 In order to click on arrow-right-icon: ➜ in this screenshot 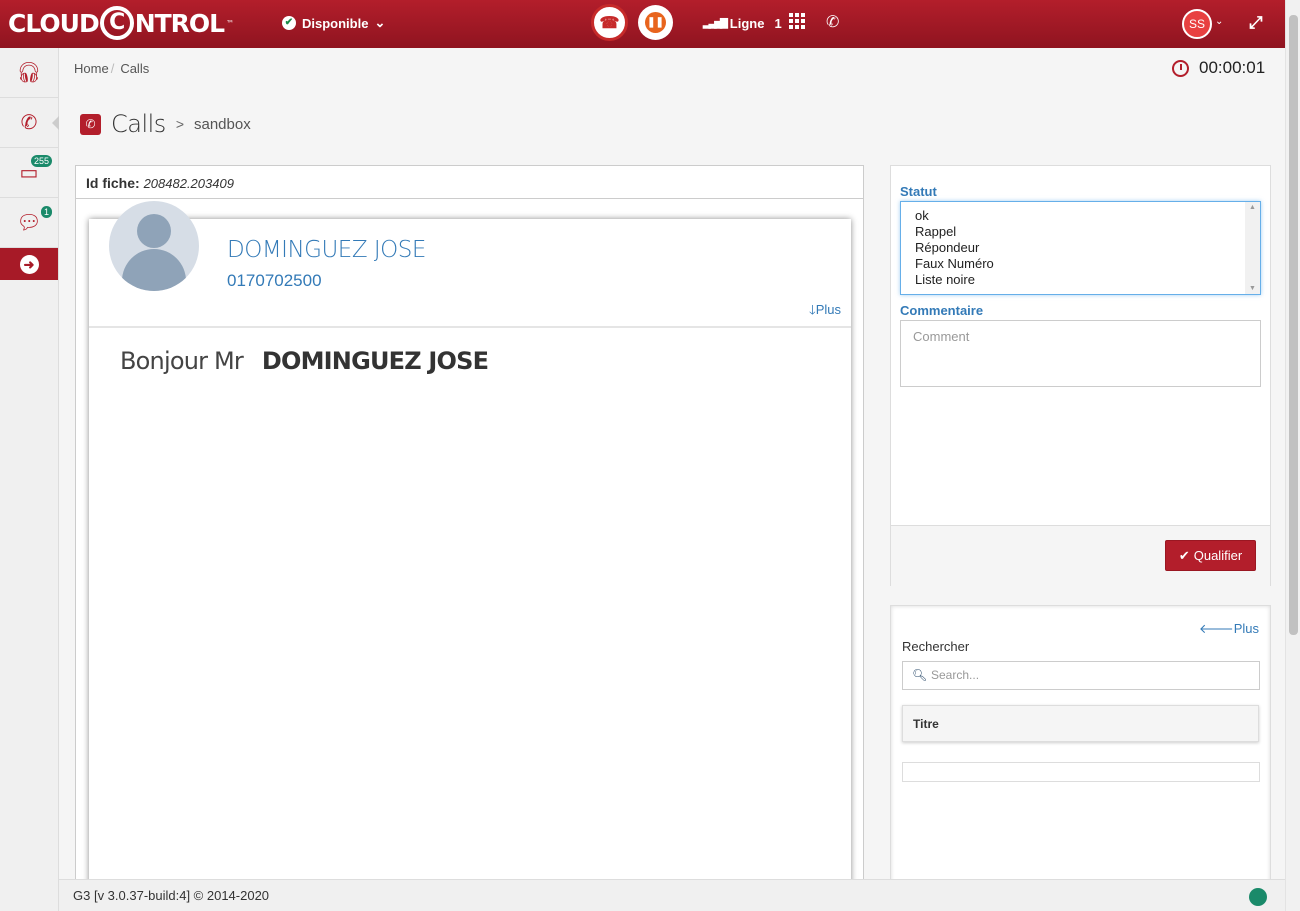, I will do `click(29, 264)`.